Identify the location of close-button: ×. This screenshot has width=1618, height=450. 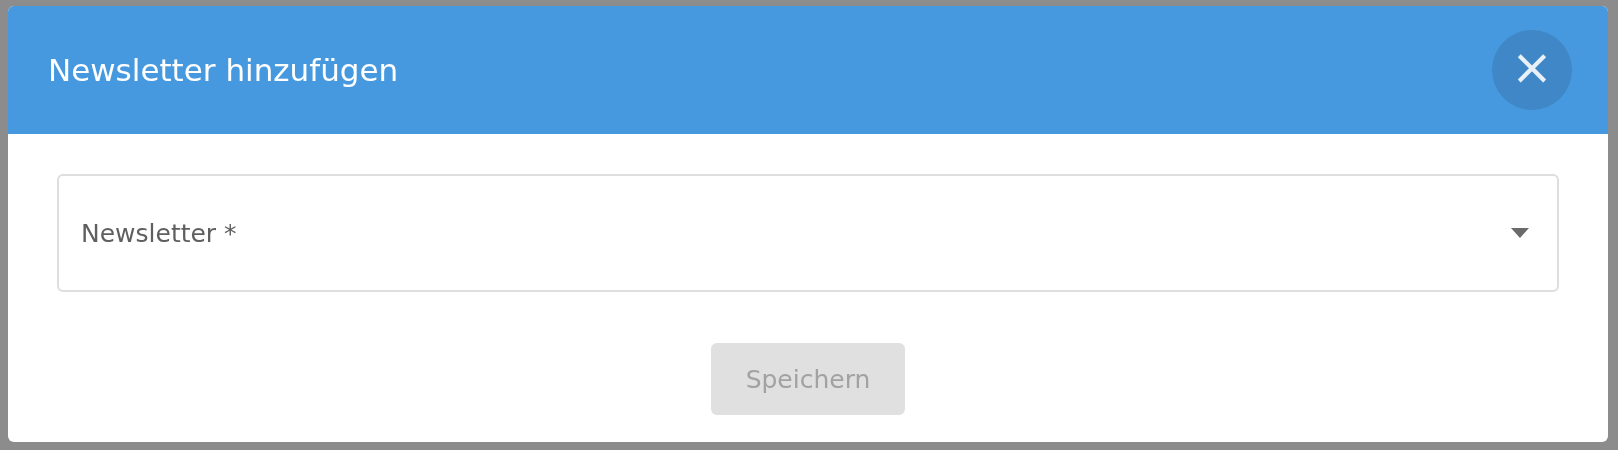
(1532, 70).